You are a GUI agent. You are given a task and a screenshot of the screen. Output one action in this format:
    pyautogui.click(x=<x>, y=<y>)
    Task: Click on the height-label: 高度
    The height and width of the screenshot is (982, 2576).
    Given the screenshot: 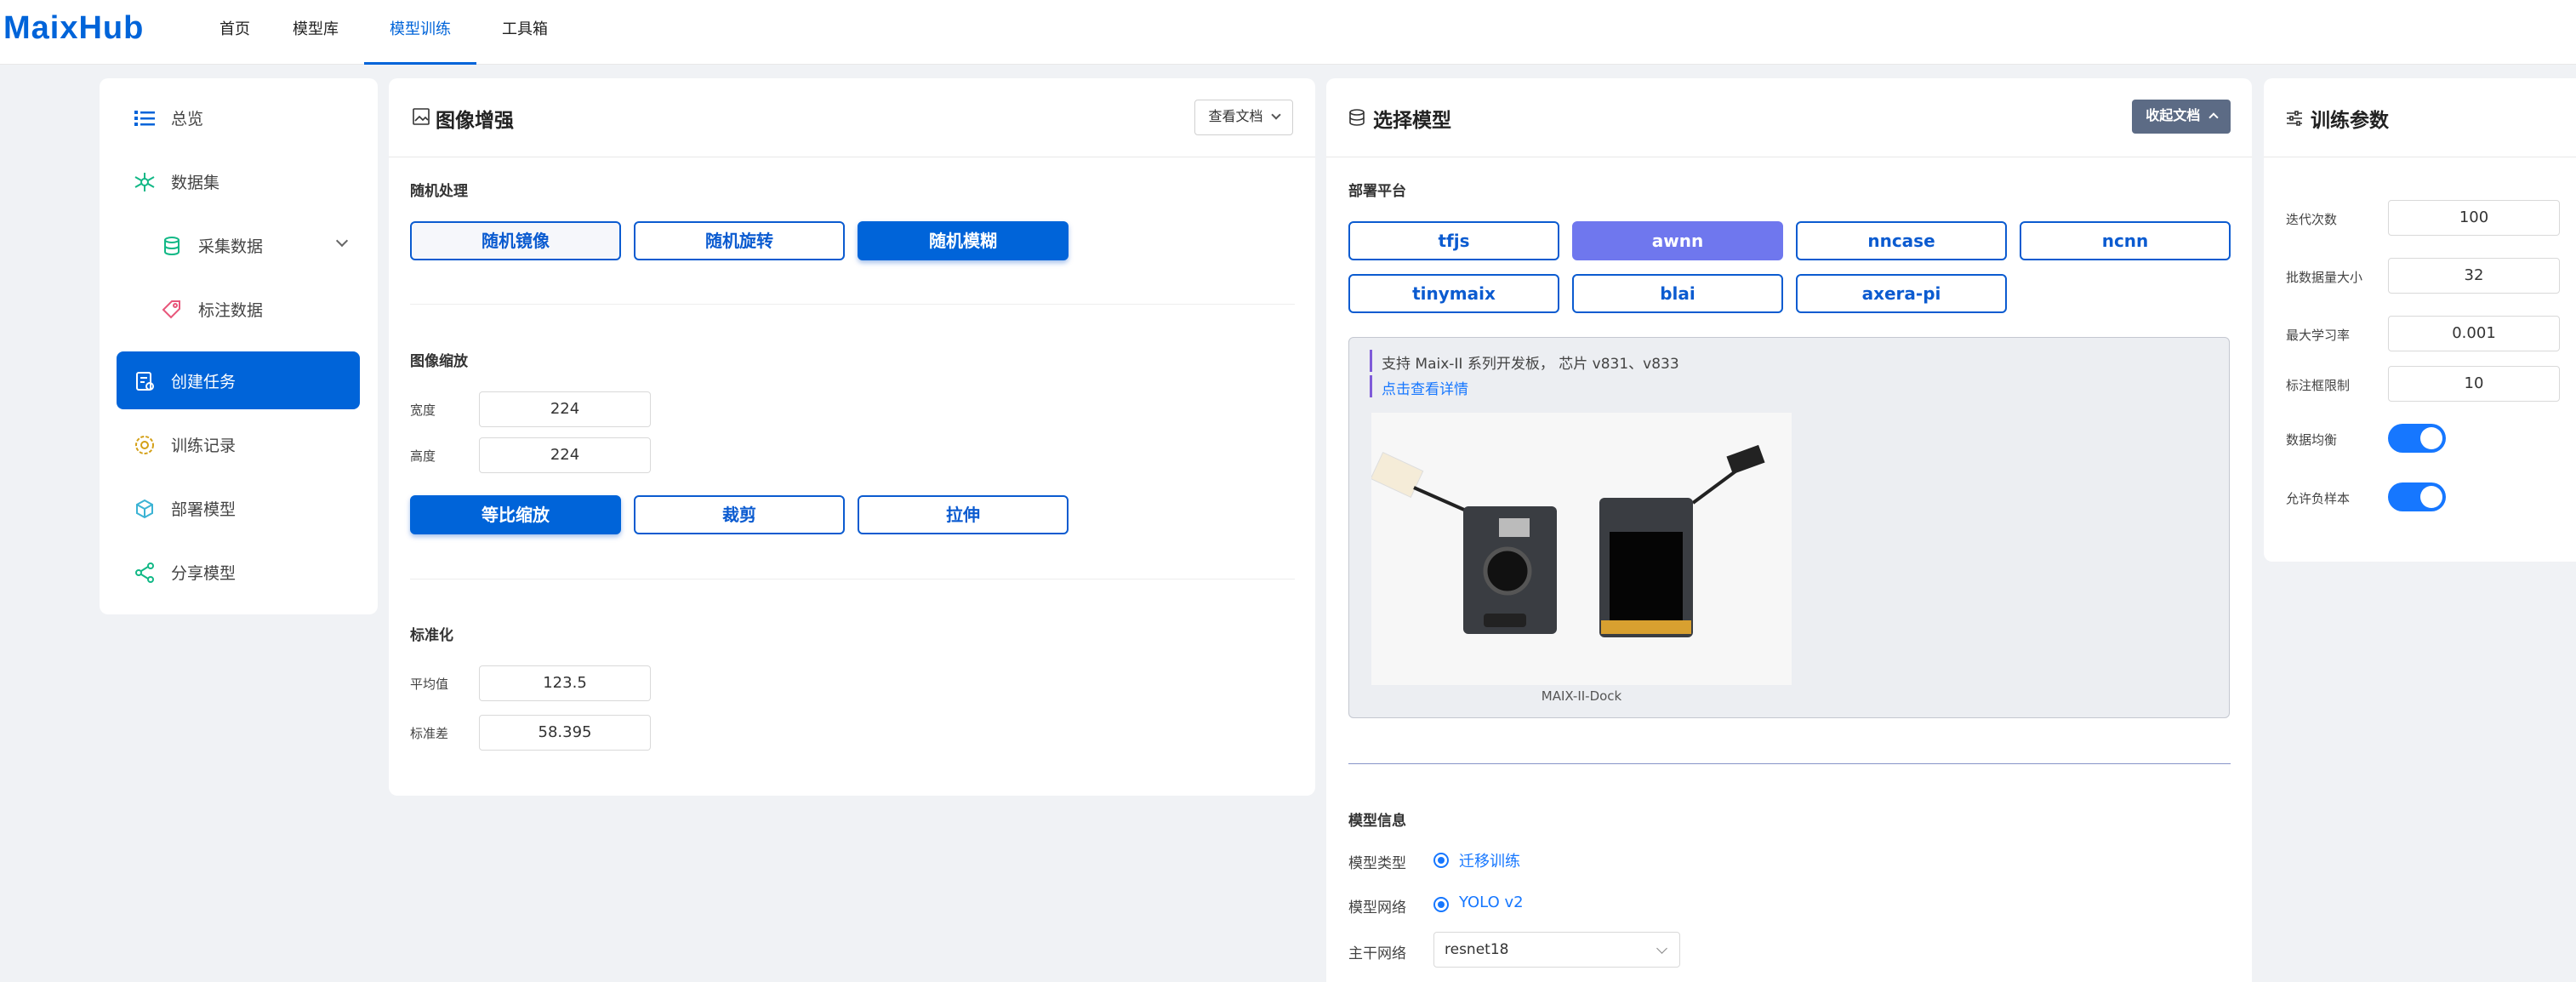 What is the action you would take?
    pyautogui.click(x=423, y=456)
    